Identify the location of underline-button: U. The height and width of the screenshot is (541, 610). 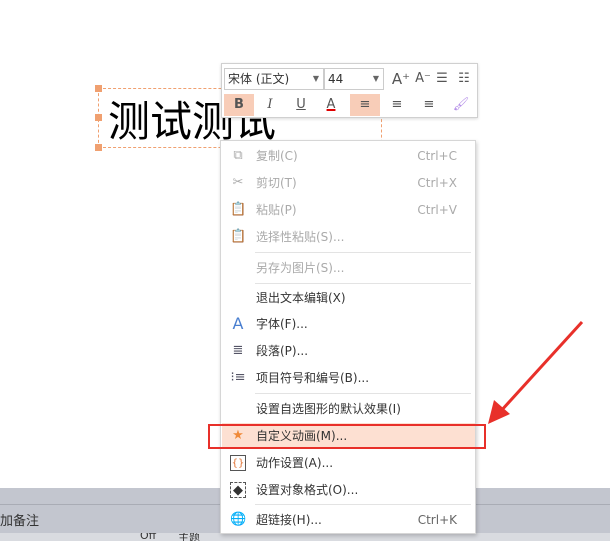
(301, 105).